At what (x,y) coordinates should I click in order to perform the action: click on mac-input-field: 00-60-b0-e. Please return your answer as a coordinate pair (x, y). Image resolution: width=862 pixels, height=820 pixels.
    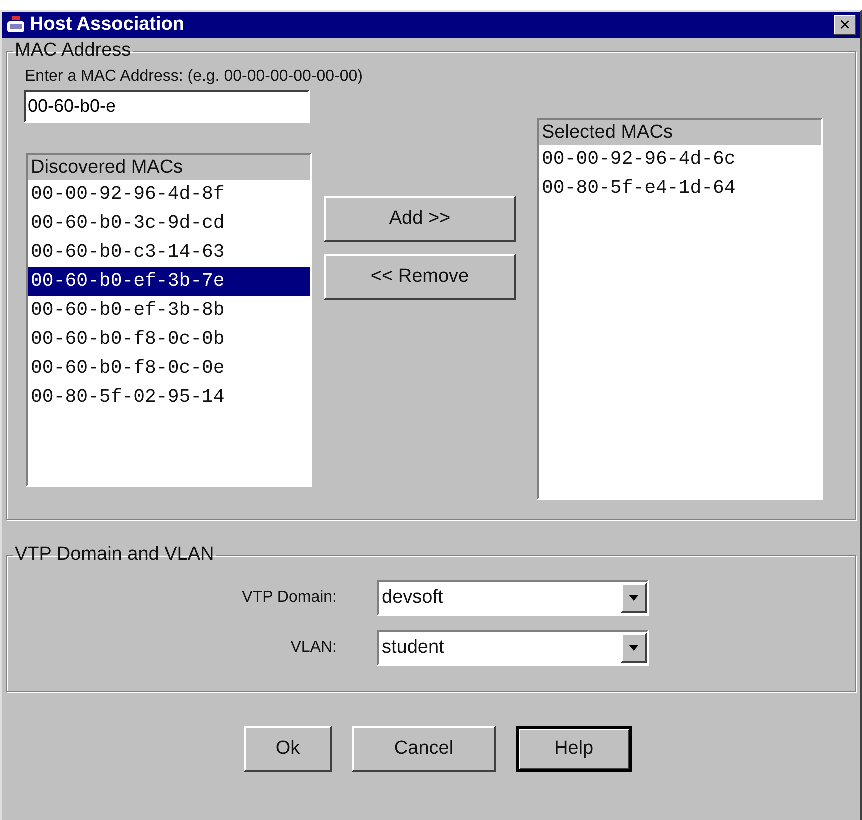
    Looking at the image, I should click on (167, 106).